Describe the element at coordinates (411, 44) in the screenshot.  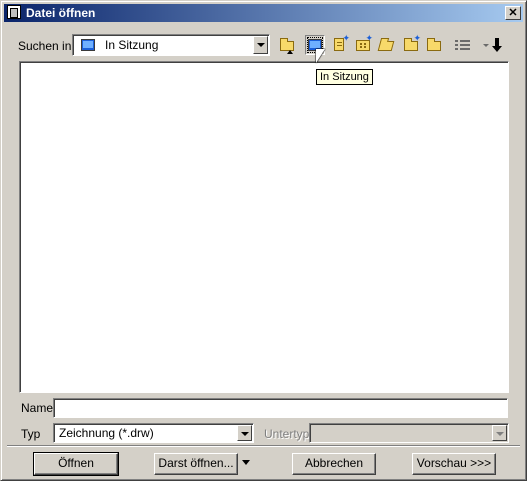
I see `new-folder-button: ✦` at that location.